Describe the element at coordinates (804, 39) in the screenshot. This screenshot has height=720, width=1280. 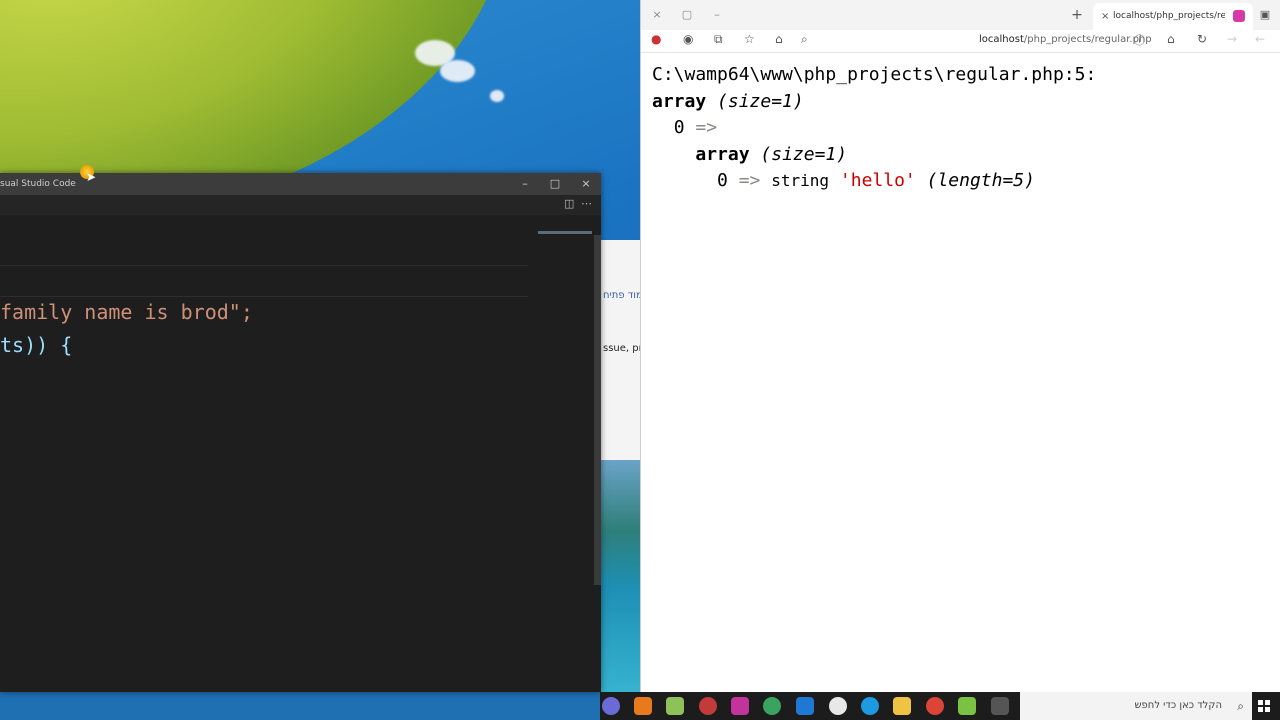
I see `zoom-icon: ⌕` at that location.